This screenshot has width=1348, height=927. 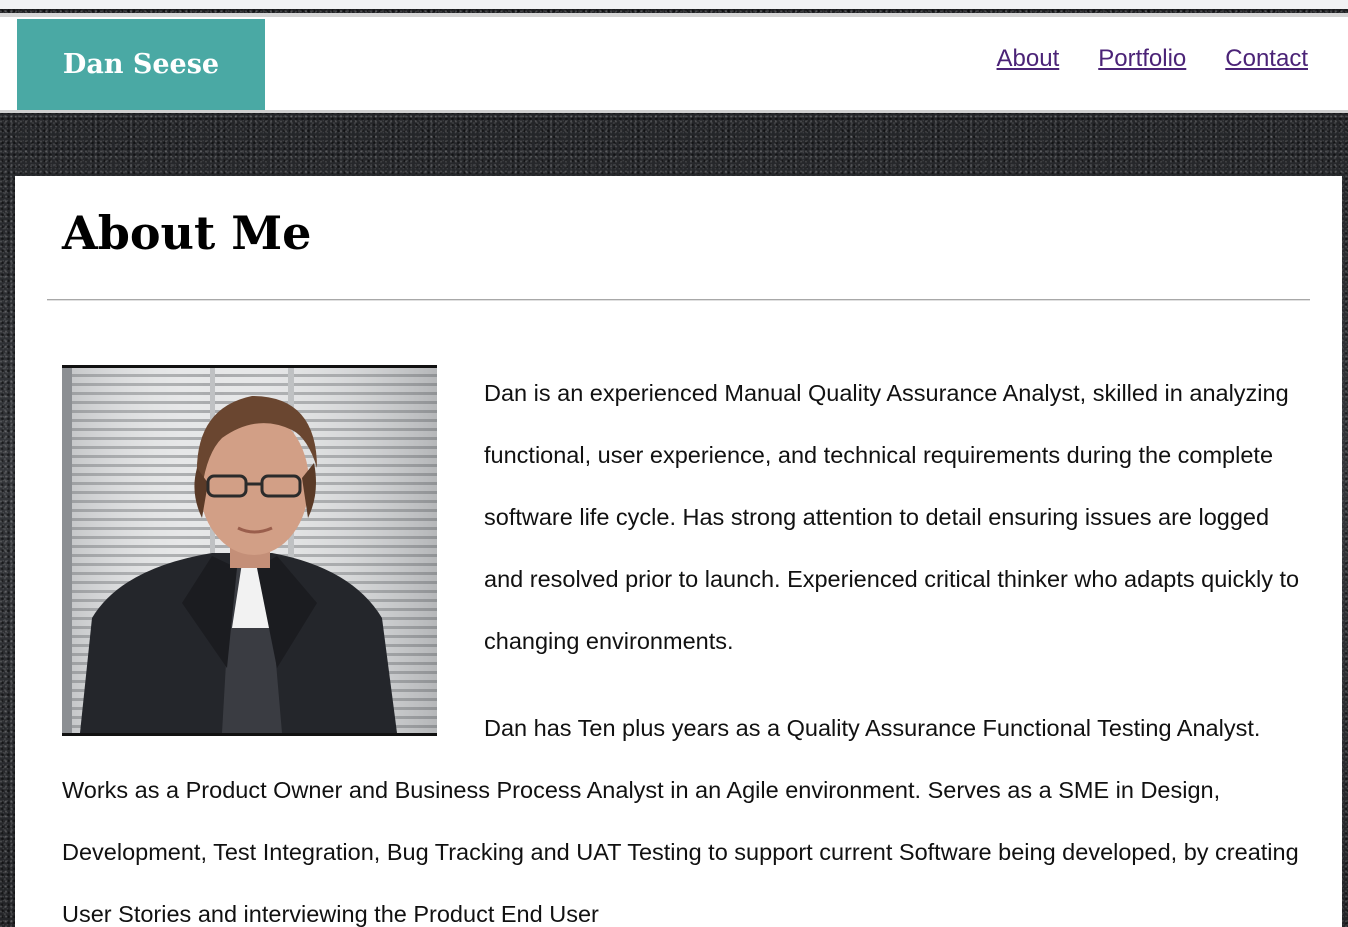 I want to click on site-header: Dan Seese About Portfolio Contact, so click(x=674, y=63).